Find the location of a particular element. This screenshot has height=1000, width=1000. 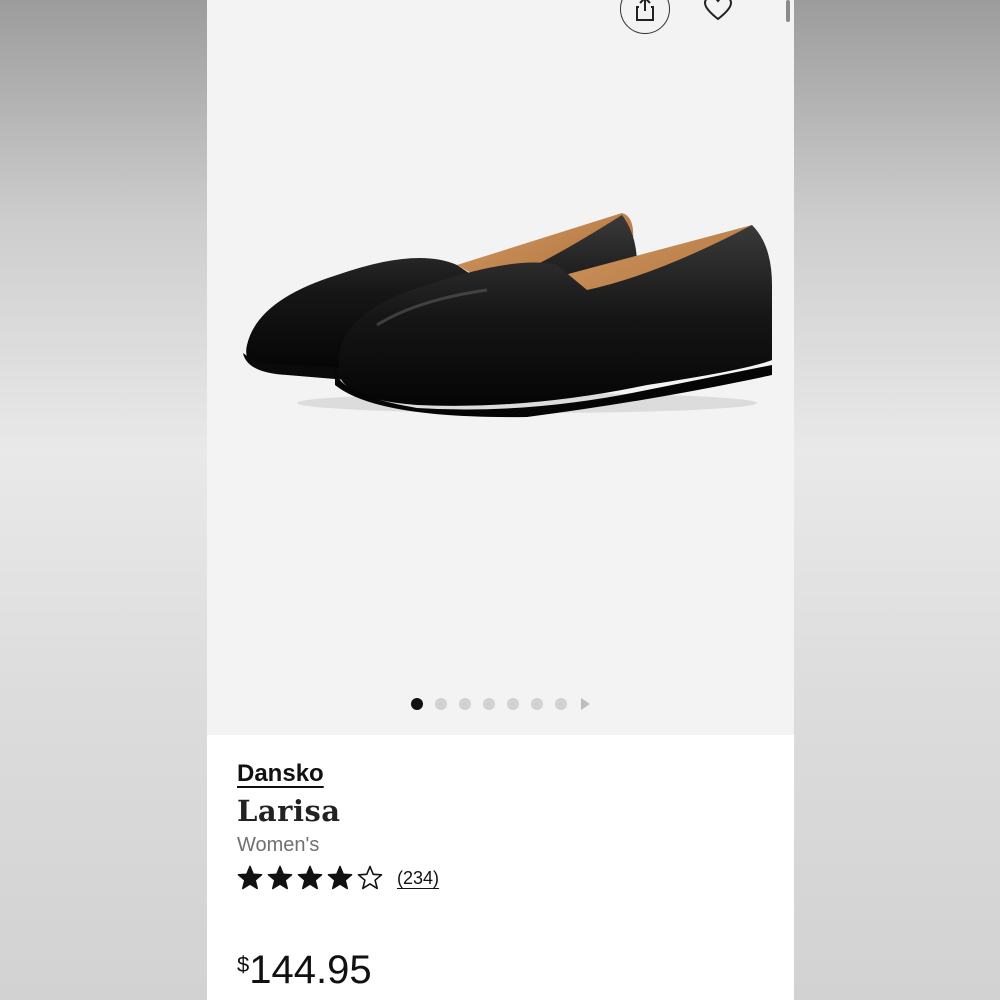

product-info: Dansko Larisa Women's (234) is located at coordinates (505, 825).